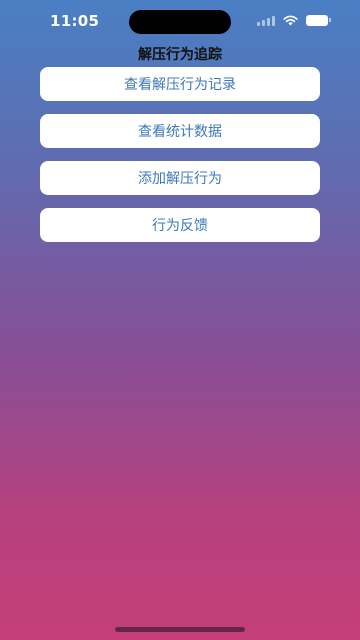 This screenshot has height=640, width=360. What do you see at coordinates (180, 629) in the screenshot?
I see `home-indicator` at bounding box center [180, 629].